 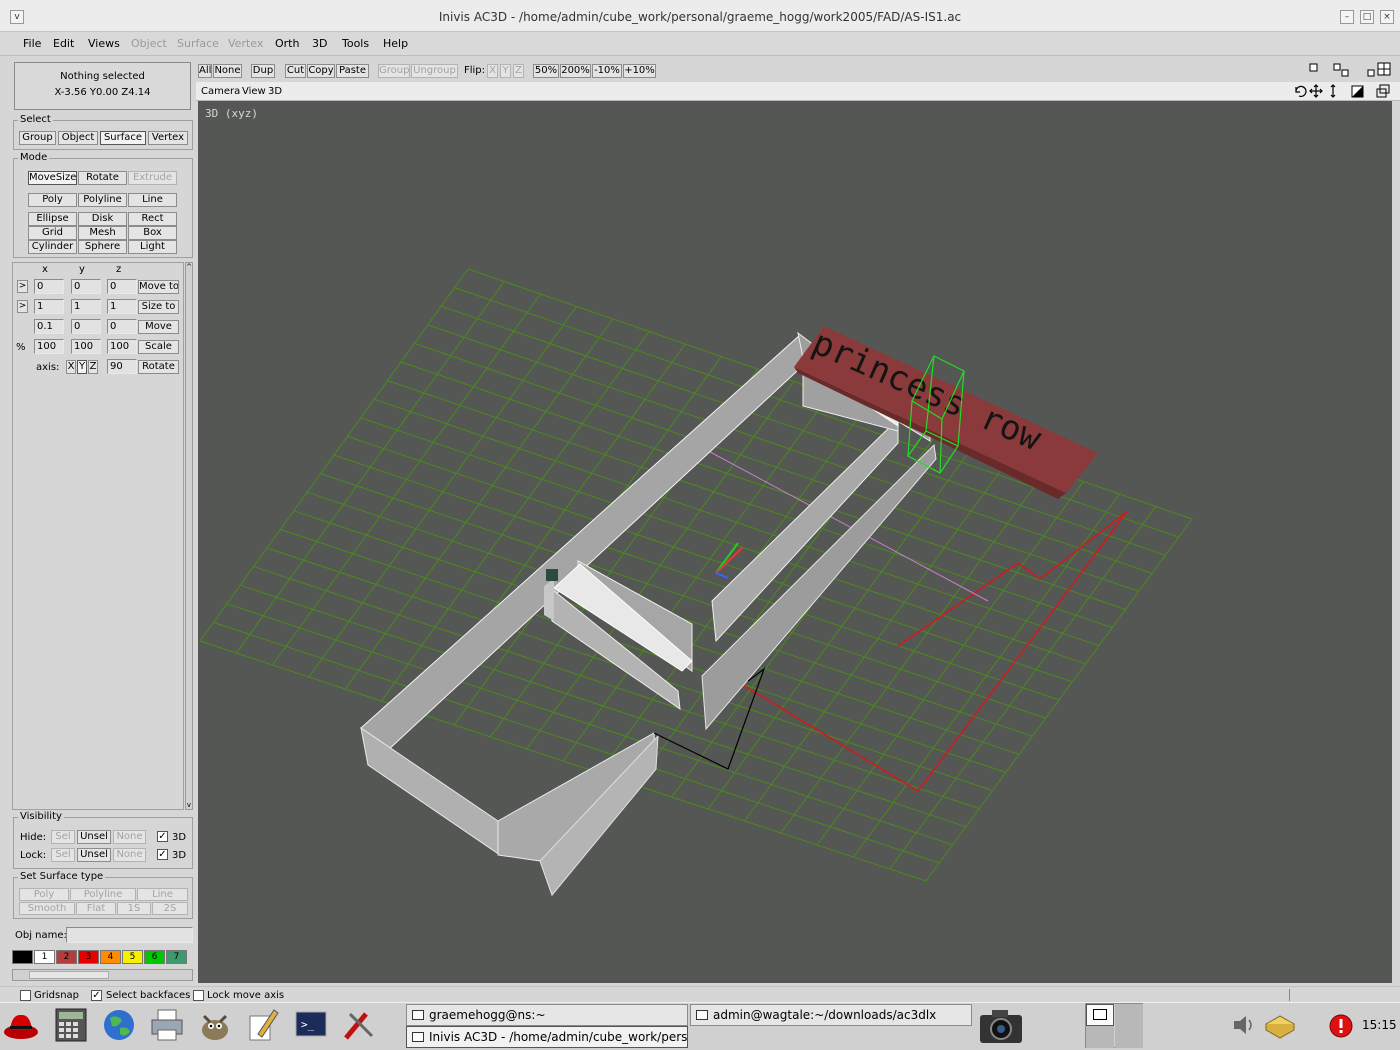 I want to click on move-z-field: 0, so click(x=122, y=326).